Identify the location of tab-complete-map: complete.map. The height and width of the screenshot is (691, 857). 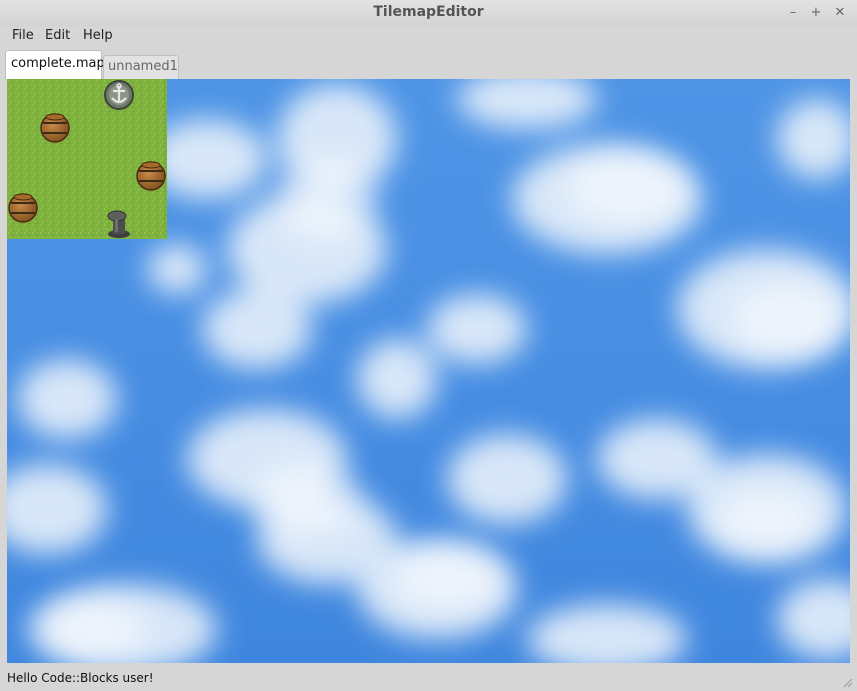
(55, 64).